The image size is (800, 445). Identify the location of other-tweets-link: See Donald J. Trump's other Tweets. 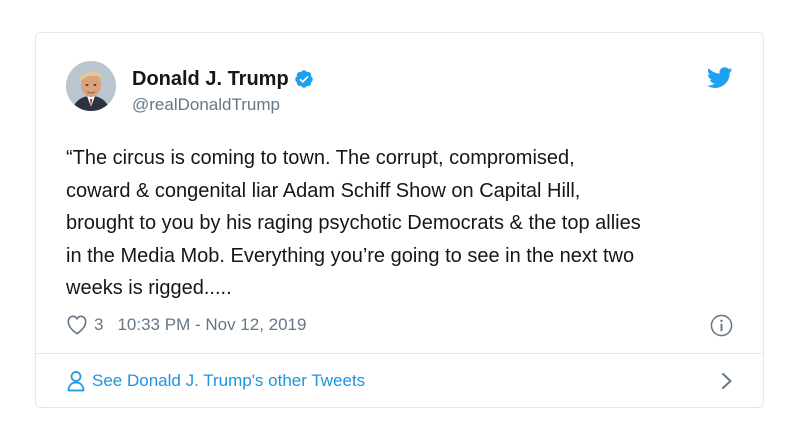
(399, 381).